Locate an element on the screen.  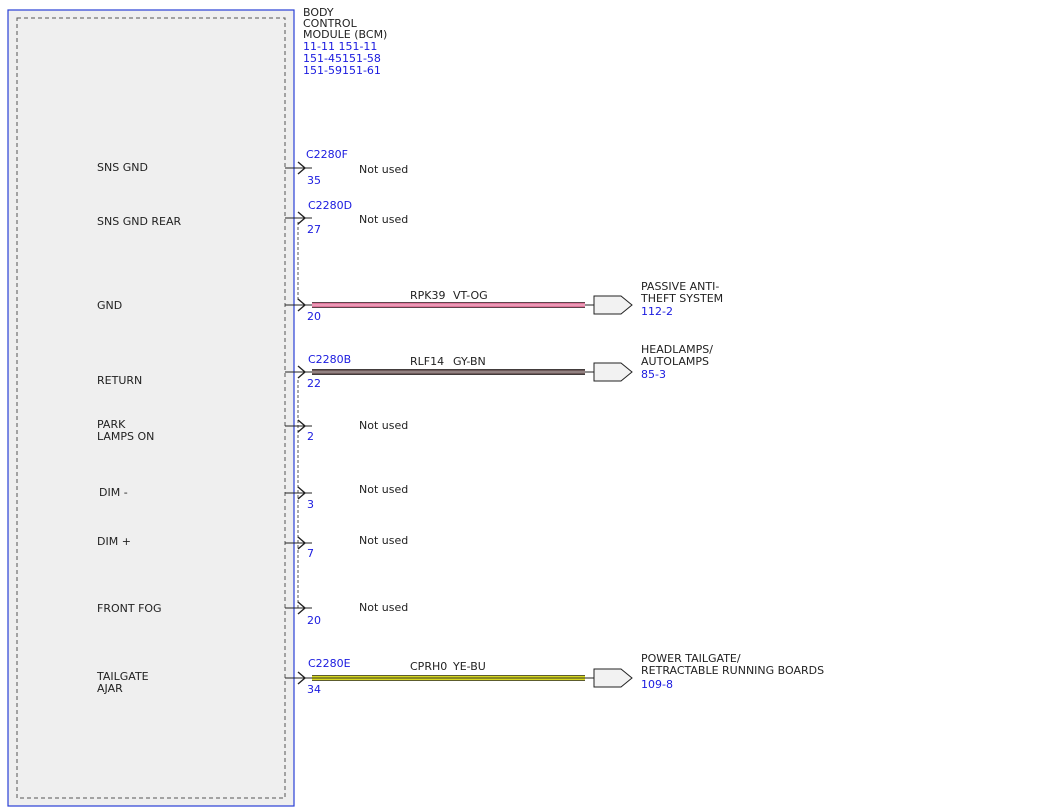
connector-sns-gnd: C2280F is located at coordinates (327, 155).